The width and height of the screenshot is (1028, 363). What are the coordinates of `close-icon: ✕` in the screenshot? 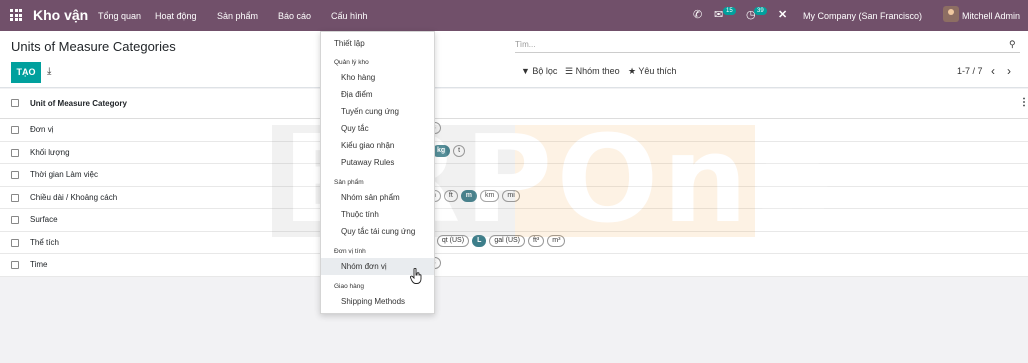 It's located at (782, 14).